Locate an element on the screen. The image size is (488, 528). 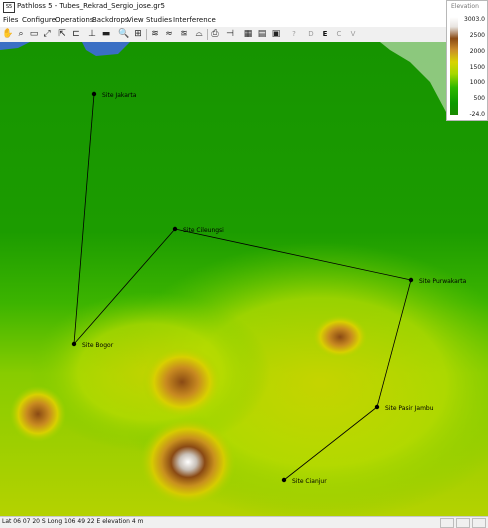
site-label-cileungsi: Site Cileungsi is located at coordinates (203, 230).